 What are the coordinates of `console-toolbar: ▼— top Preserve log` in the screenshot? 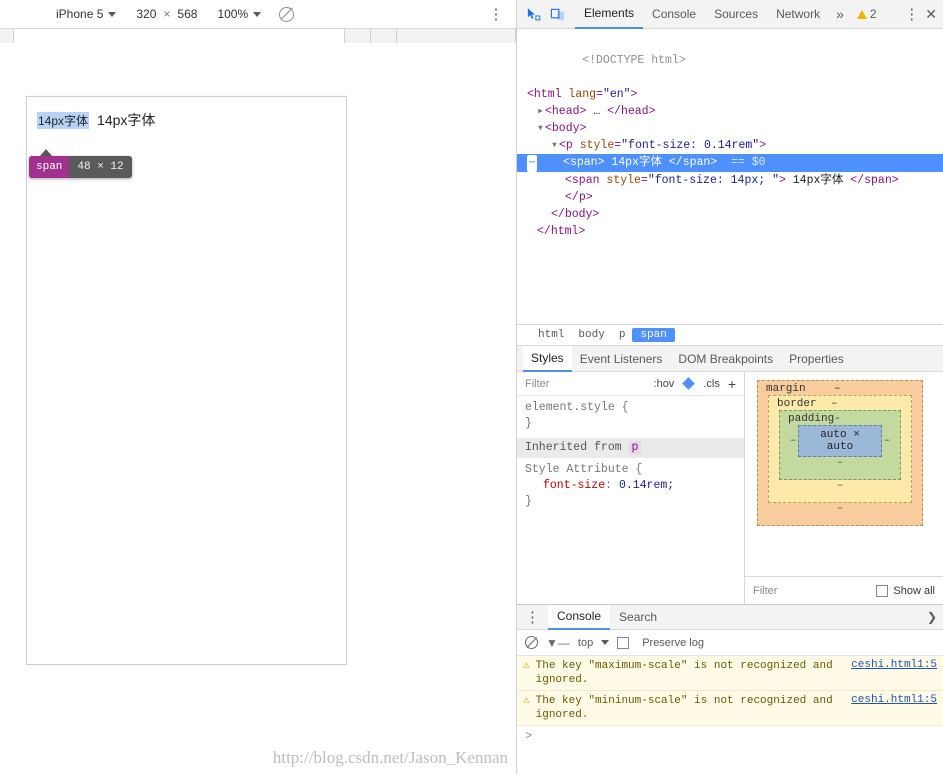 It's located at (730, 643).